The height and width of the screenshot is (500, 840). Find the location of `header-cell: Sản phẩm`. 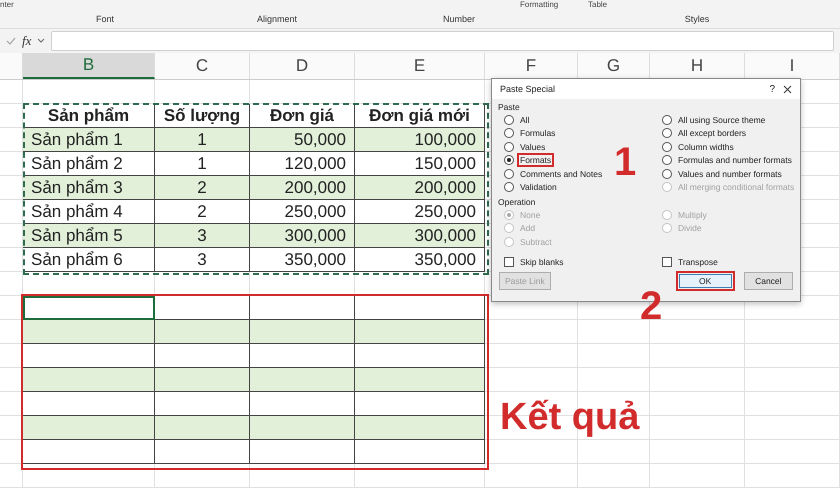

header-cell: Sản phẩm is located at coordinates (89, 116).